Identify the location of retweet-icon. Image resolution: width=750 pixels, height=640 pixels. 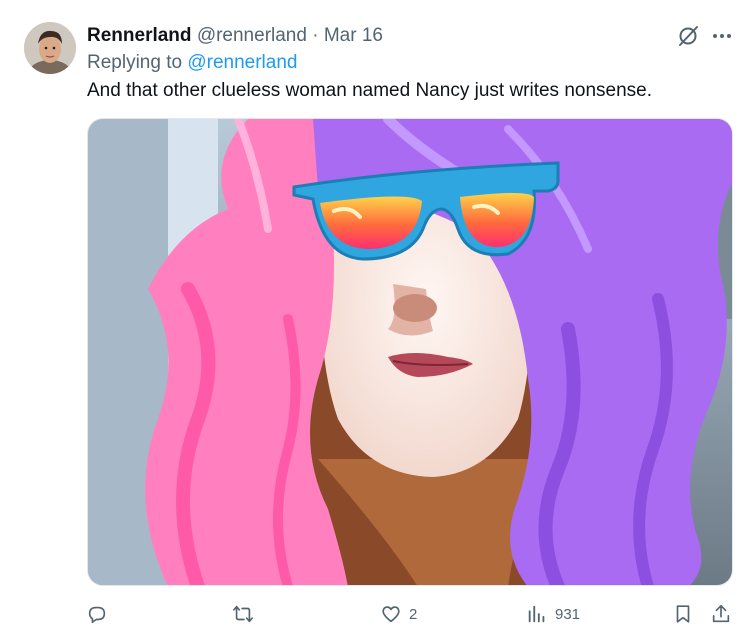
(243, 614).